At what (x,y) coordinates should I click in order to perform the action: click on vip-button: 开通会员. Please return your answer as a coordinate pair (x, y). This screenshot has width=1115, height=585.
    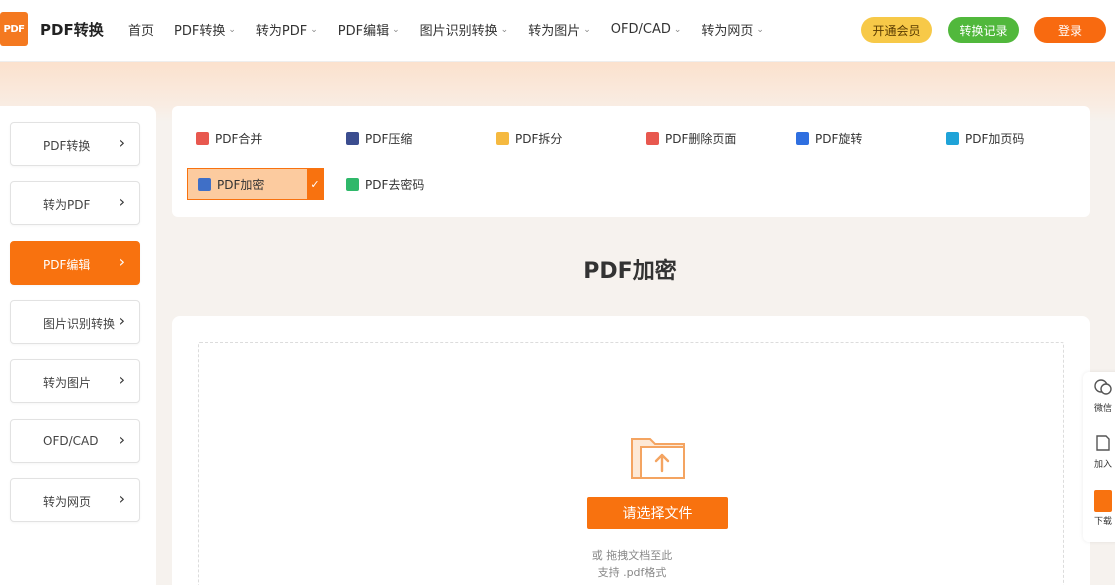
    Looking at the image, I should click on (896, 30).